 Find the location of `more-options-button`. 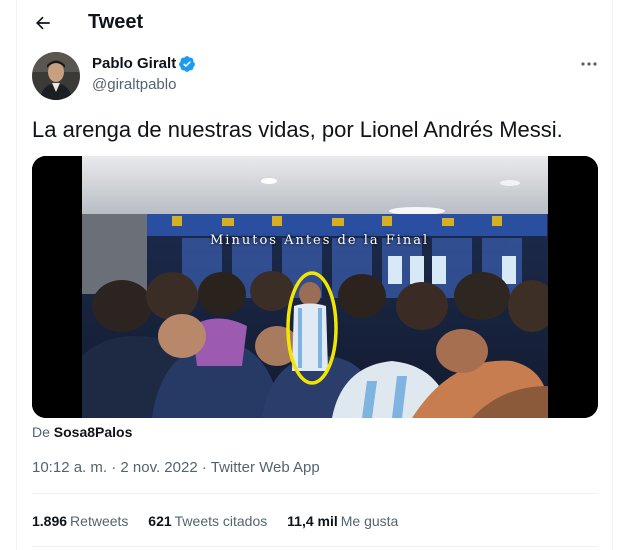

more-options-button is located at coordinates (589, 64).